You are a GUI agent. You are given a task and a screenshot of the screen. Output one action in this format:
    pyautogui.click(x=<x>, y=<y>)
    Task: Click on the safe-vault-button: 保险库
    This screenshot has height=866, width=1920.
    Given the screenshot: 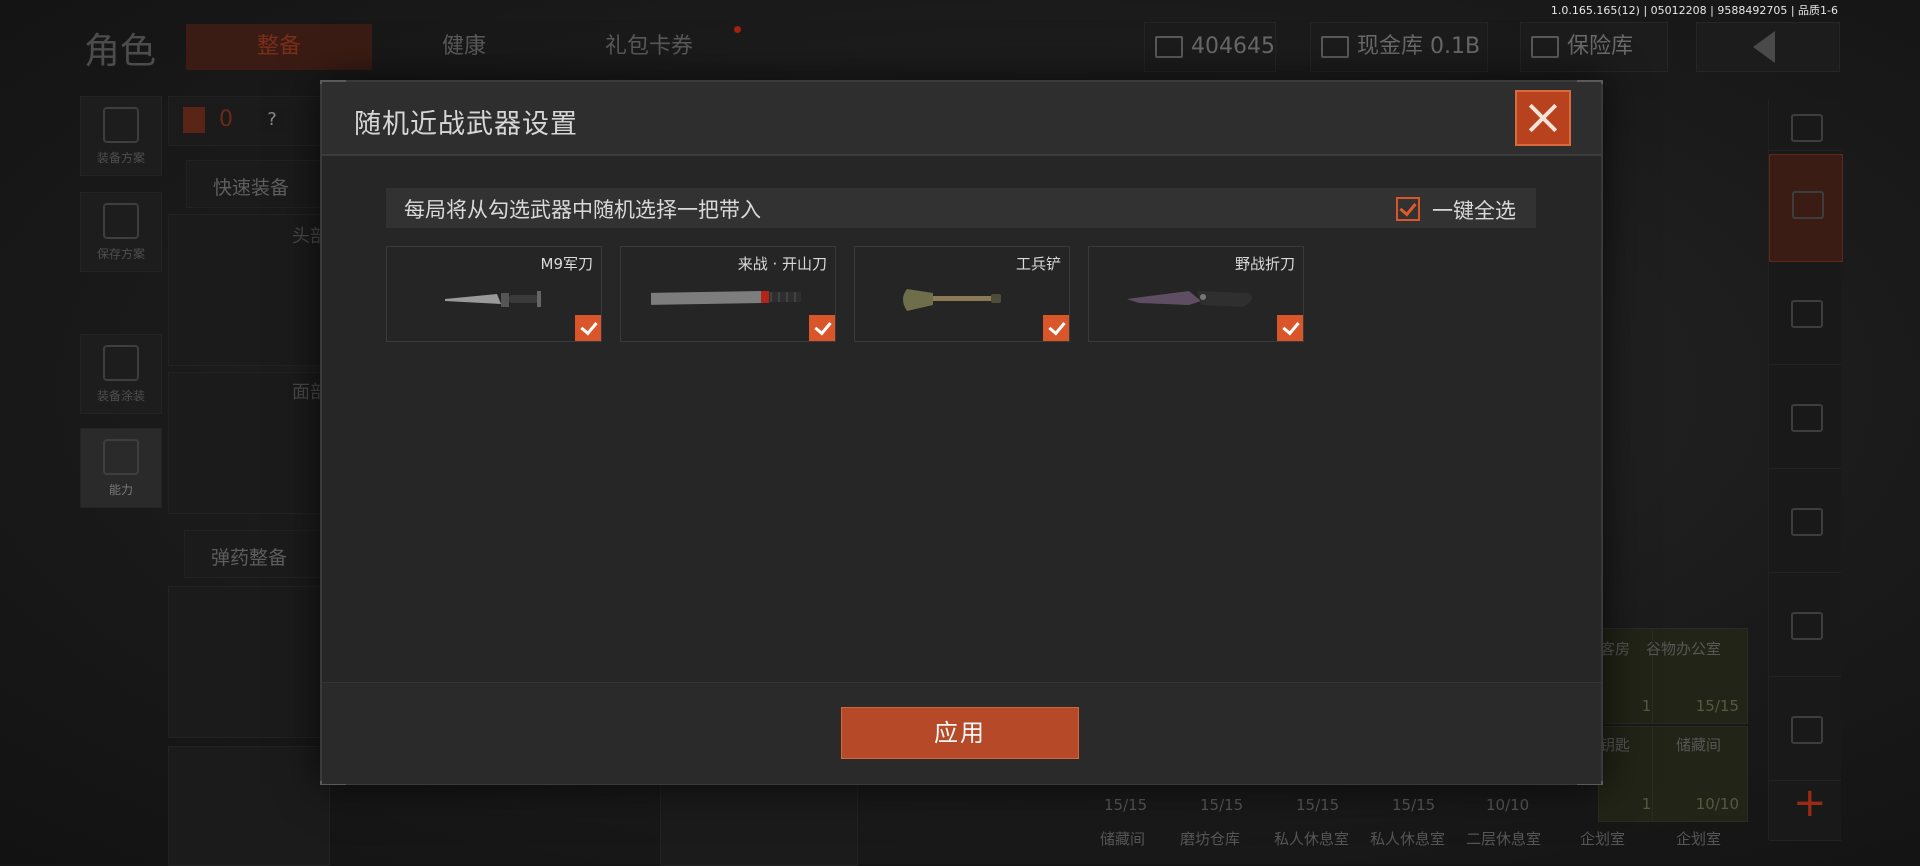 What is the action you would take?
    pyautogui.click(x=1594, y=47)
    